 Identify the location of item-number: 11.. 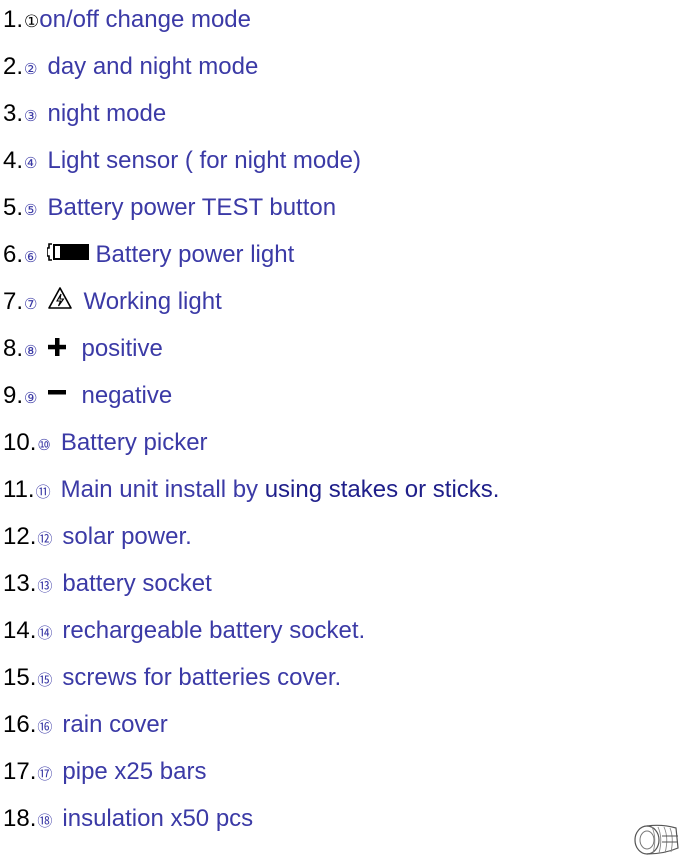
(19, 489).